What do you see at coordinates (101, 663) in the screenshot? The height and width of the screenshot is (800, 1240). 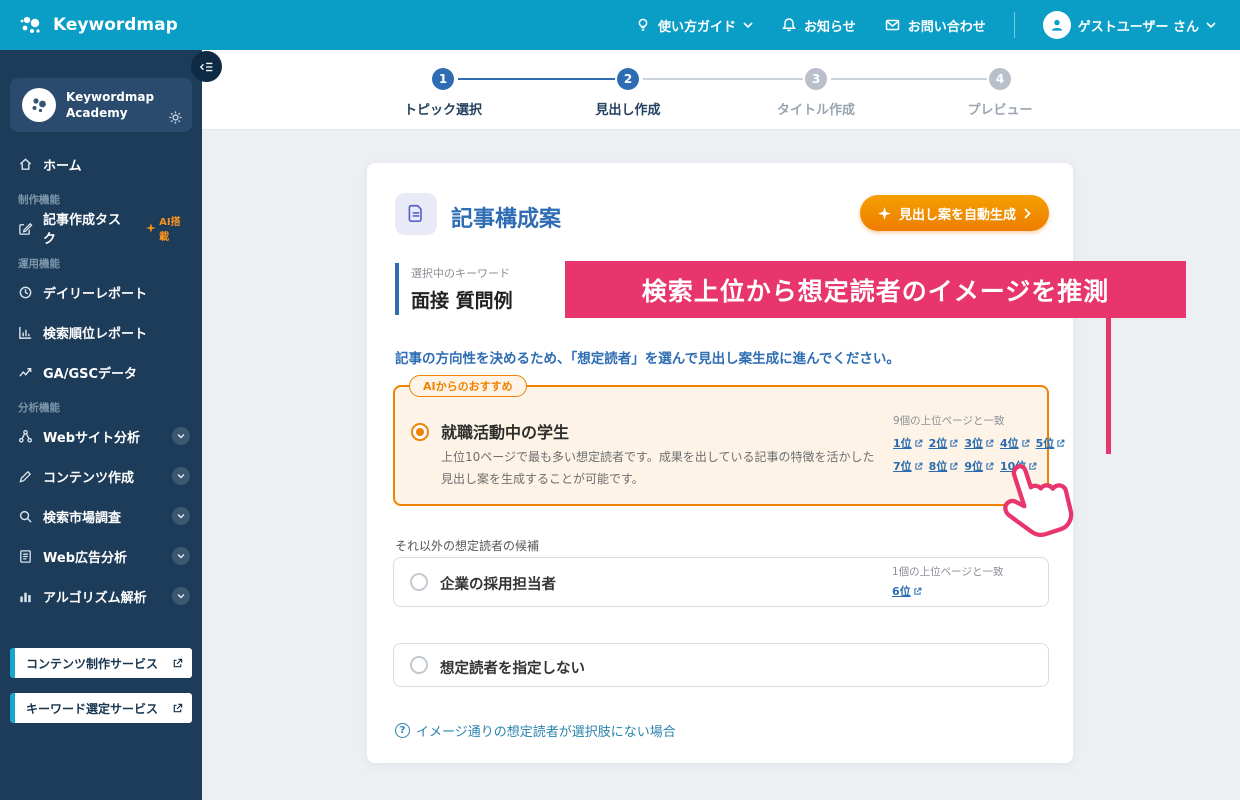 I see `content-service-button: コンテンツ制作サービス` at bounding box center [101, 663].